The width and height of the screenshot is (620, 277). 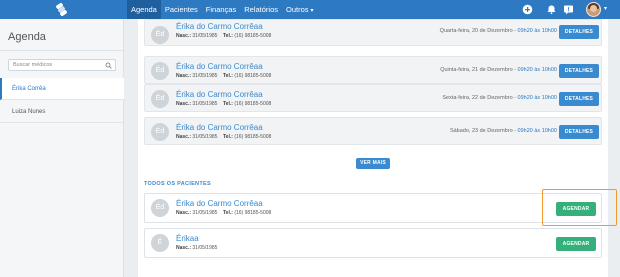 I want to click on nav-financas: Finanças, so click(x=221, y=9).